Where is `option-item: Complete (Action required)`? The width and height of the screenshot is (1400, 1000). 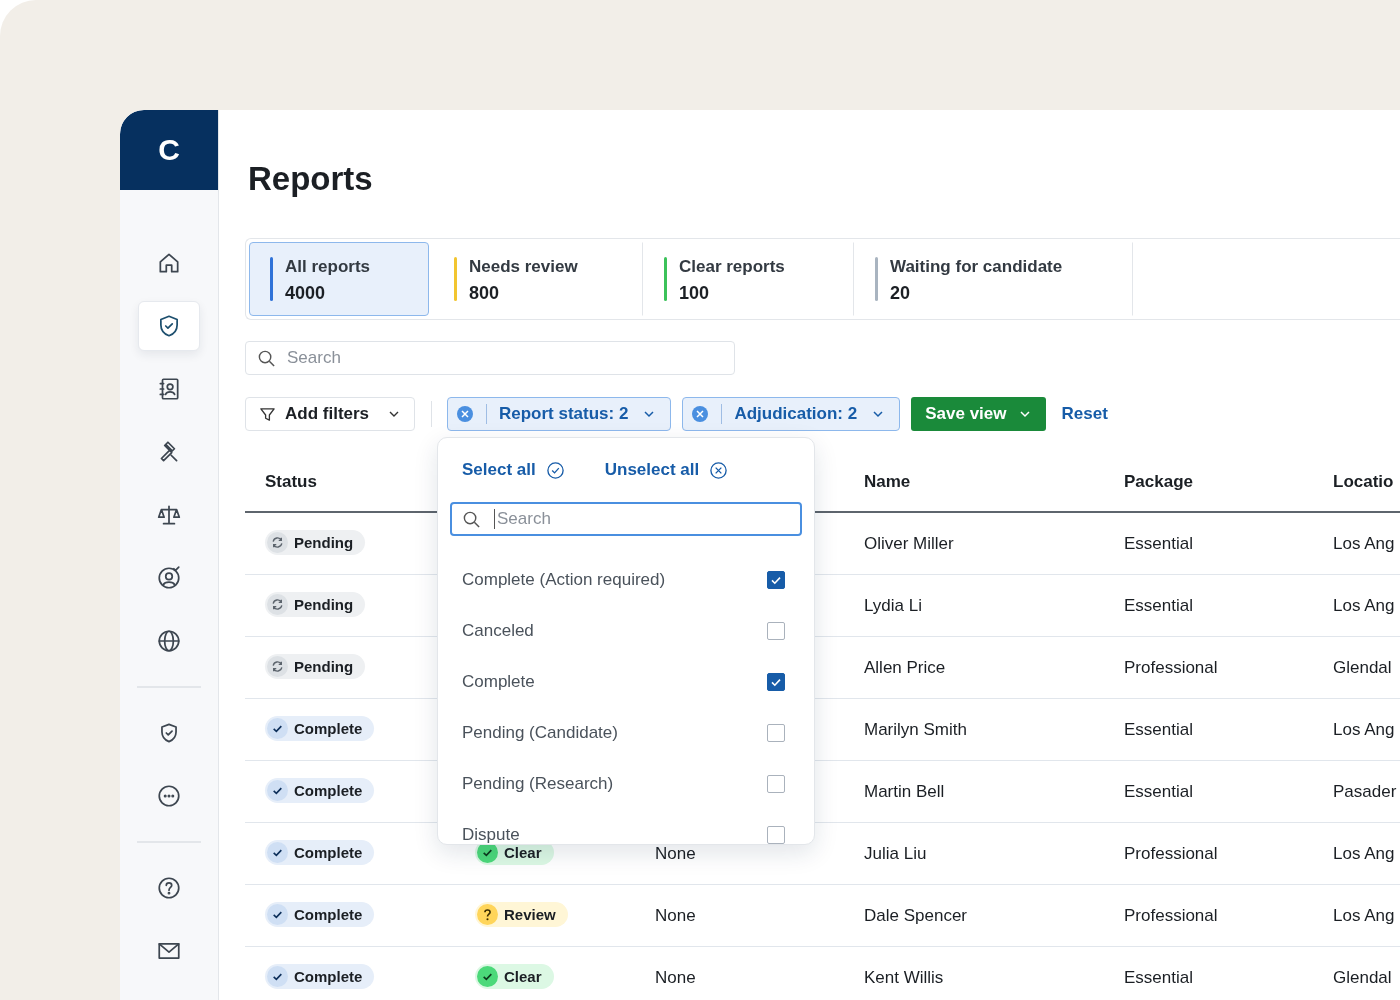 option-item: Complete (Action required) is located at coordinates (626, 579).